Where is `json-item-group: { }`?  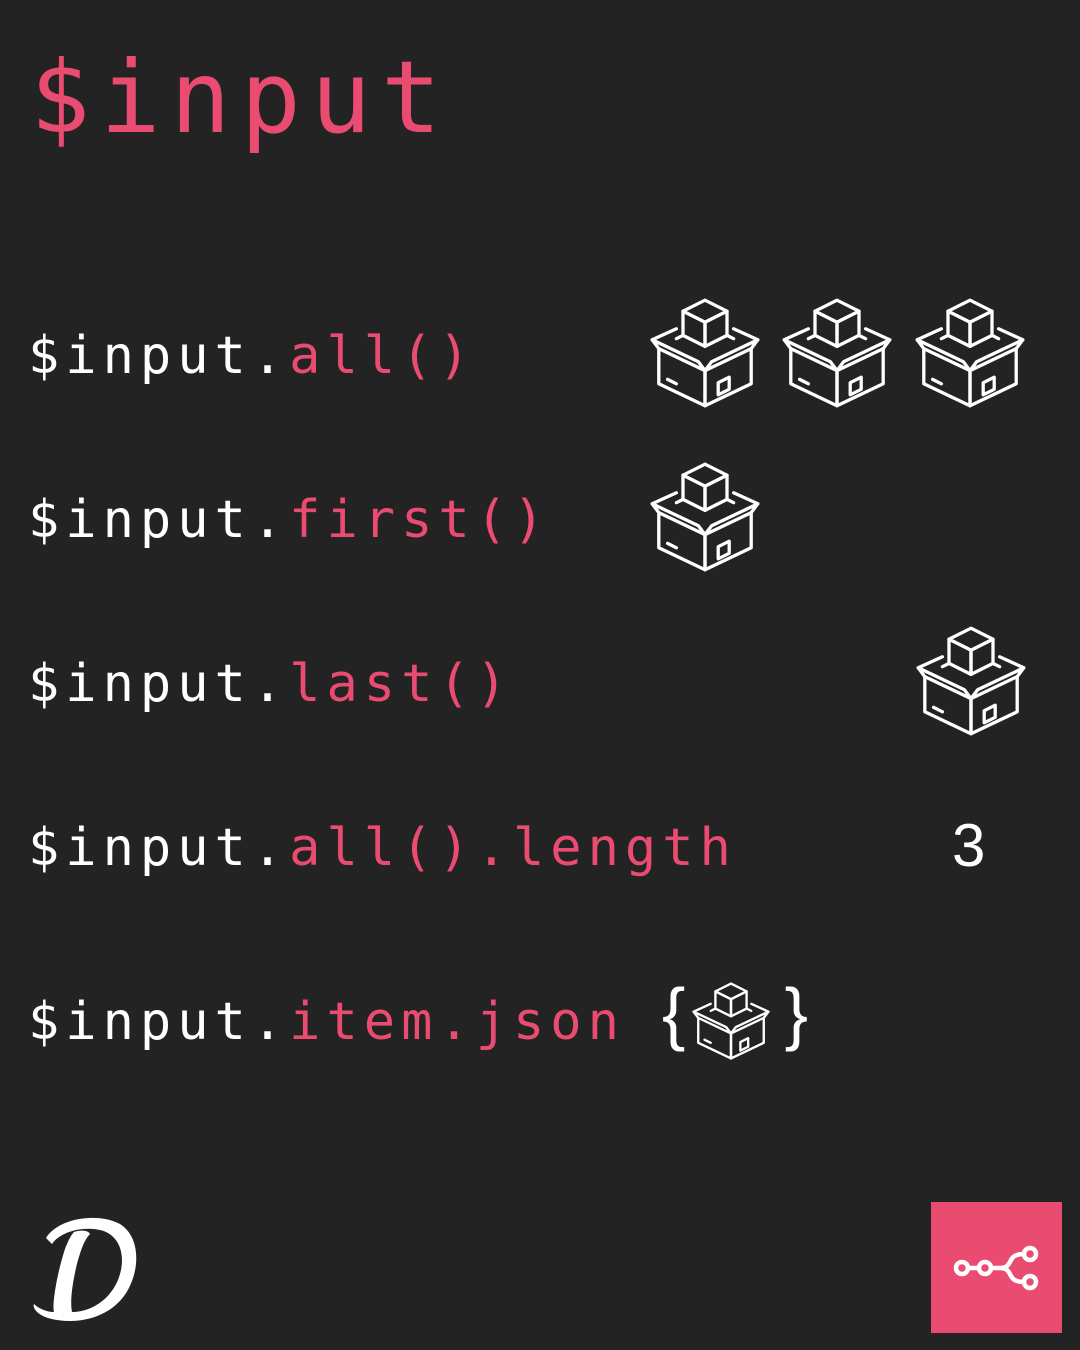 json-item-group: { } is located at coordinates (735, 1020).